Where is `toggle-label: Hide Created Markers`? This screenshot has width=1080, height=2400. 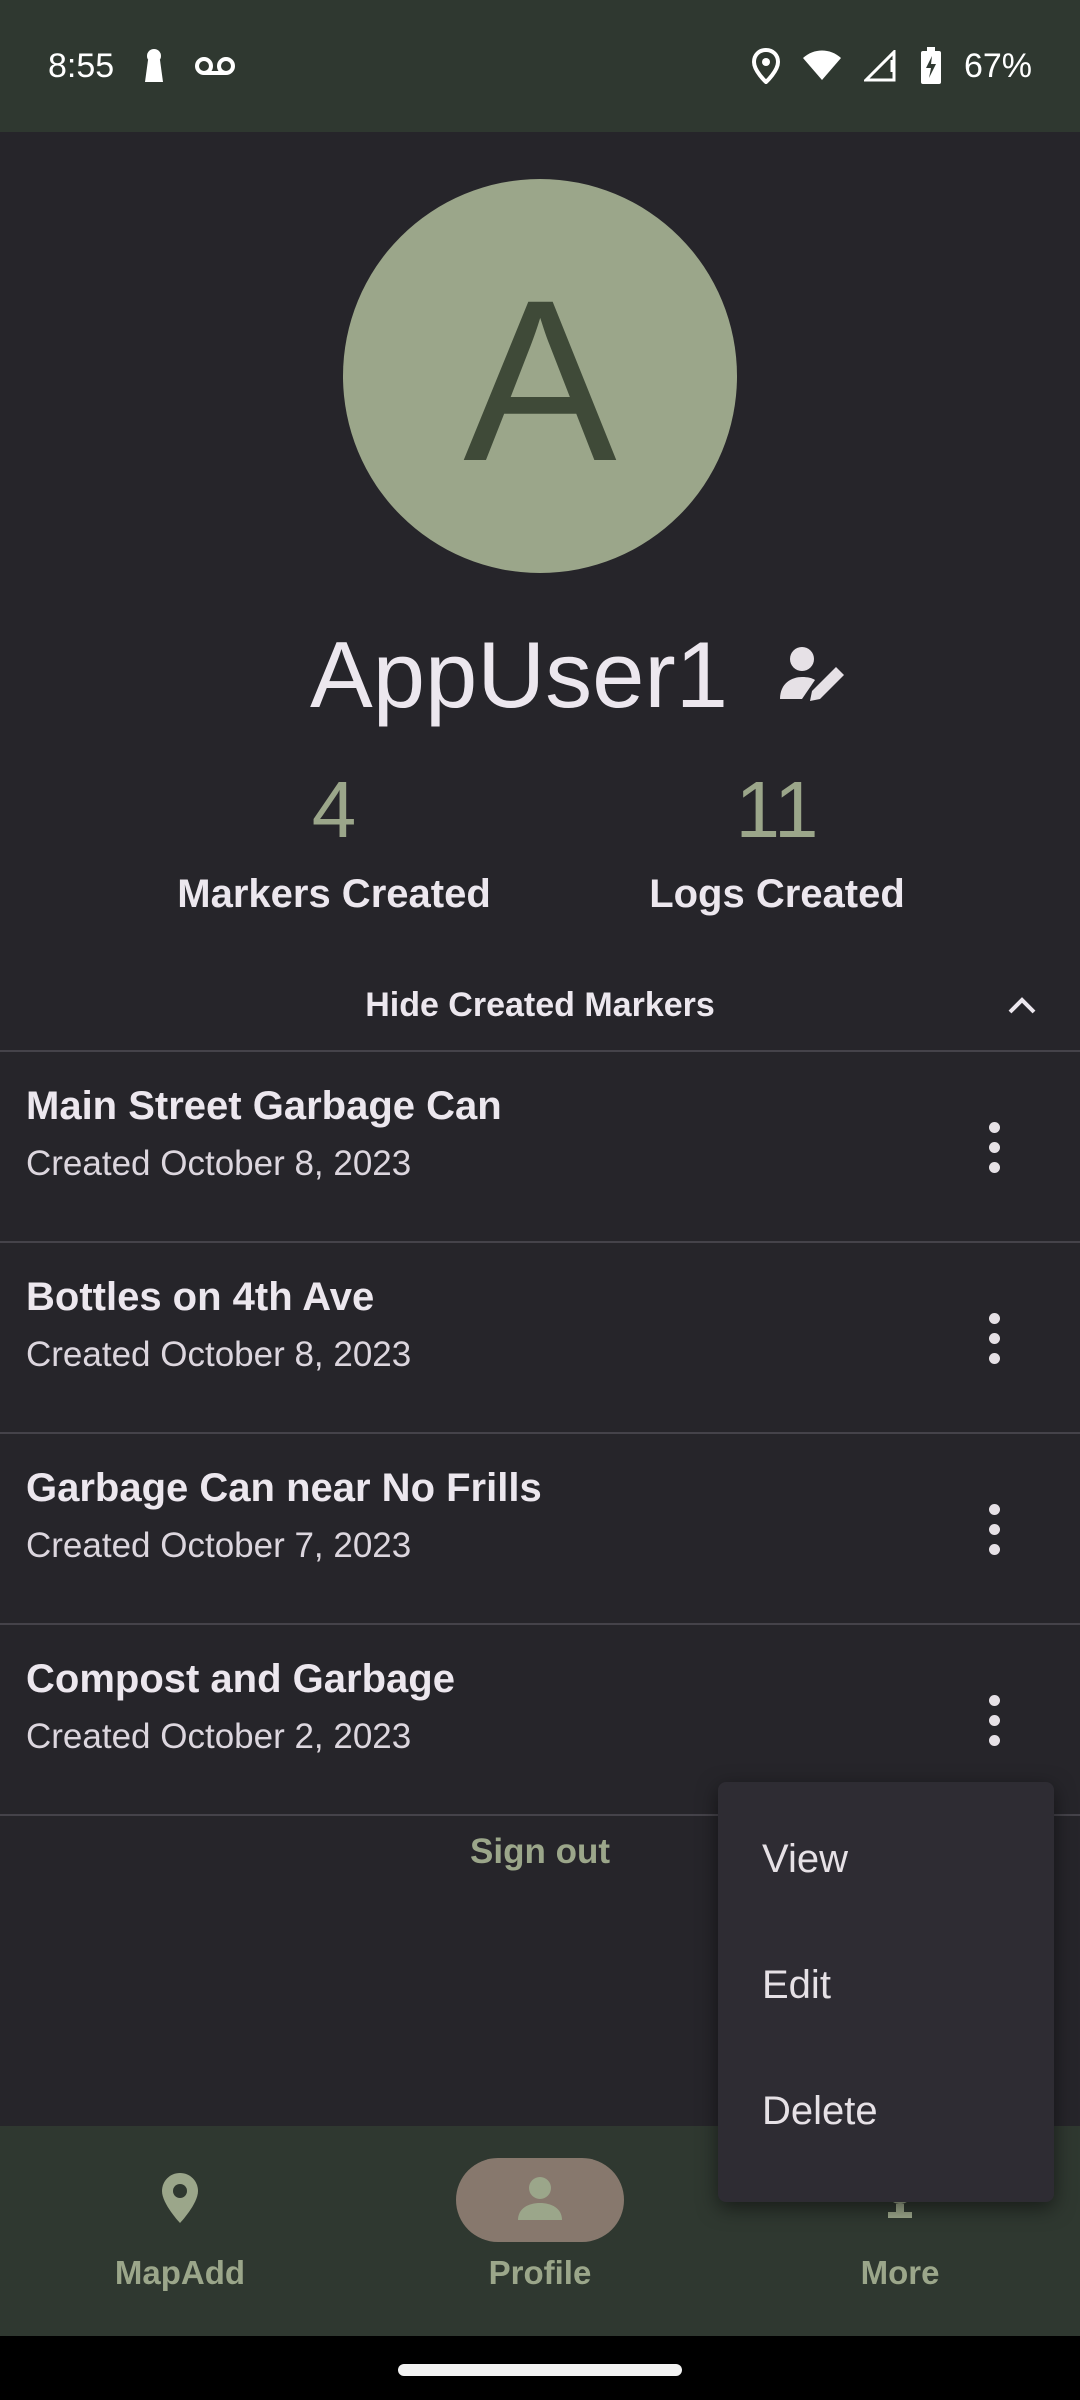 toggle-label: Hide Created Markers is located at coordinates (540, 1004).